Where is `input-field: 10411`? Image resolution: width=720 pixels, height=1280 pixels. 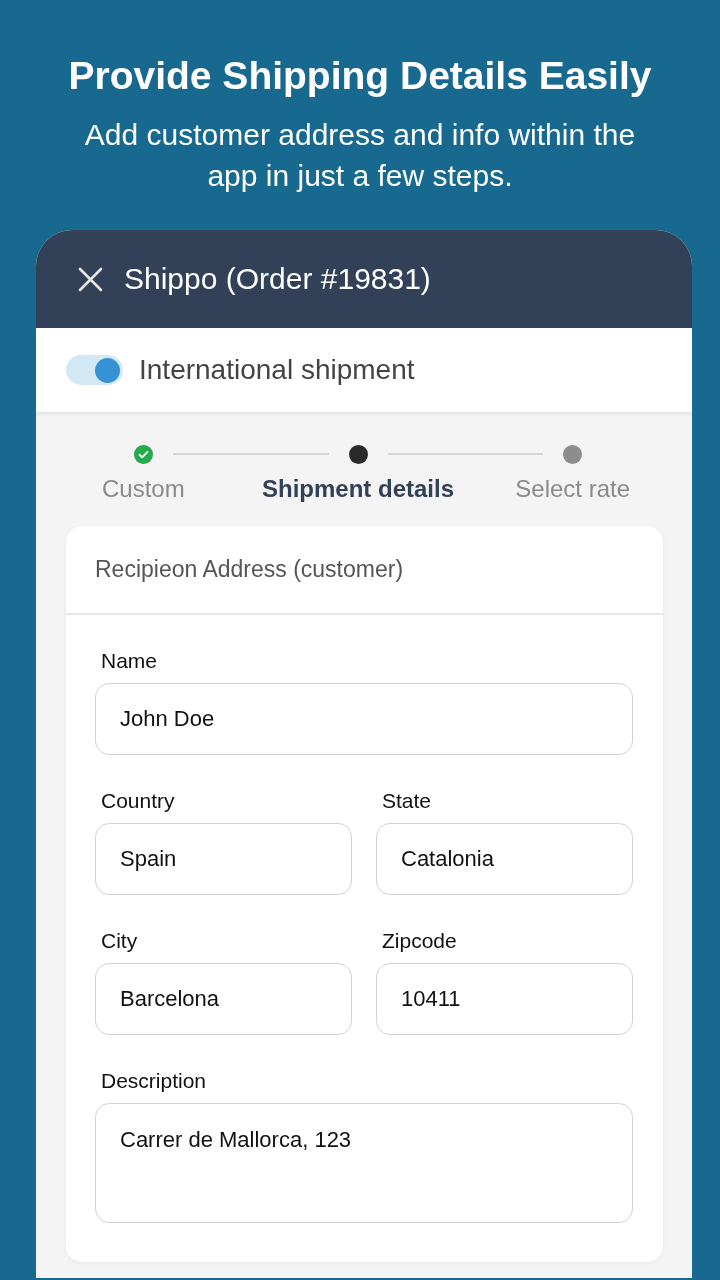
input-field: 10411 is located at coordinates (504, 999).